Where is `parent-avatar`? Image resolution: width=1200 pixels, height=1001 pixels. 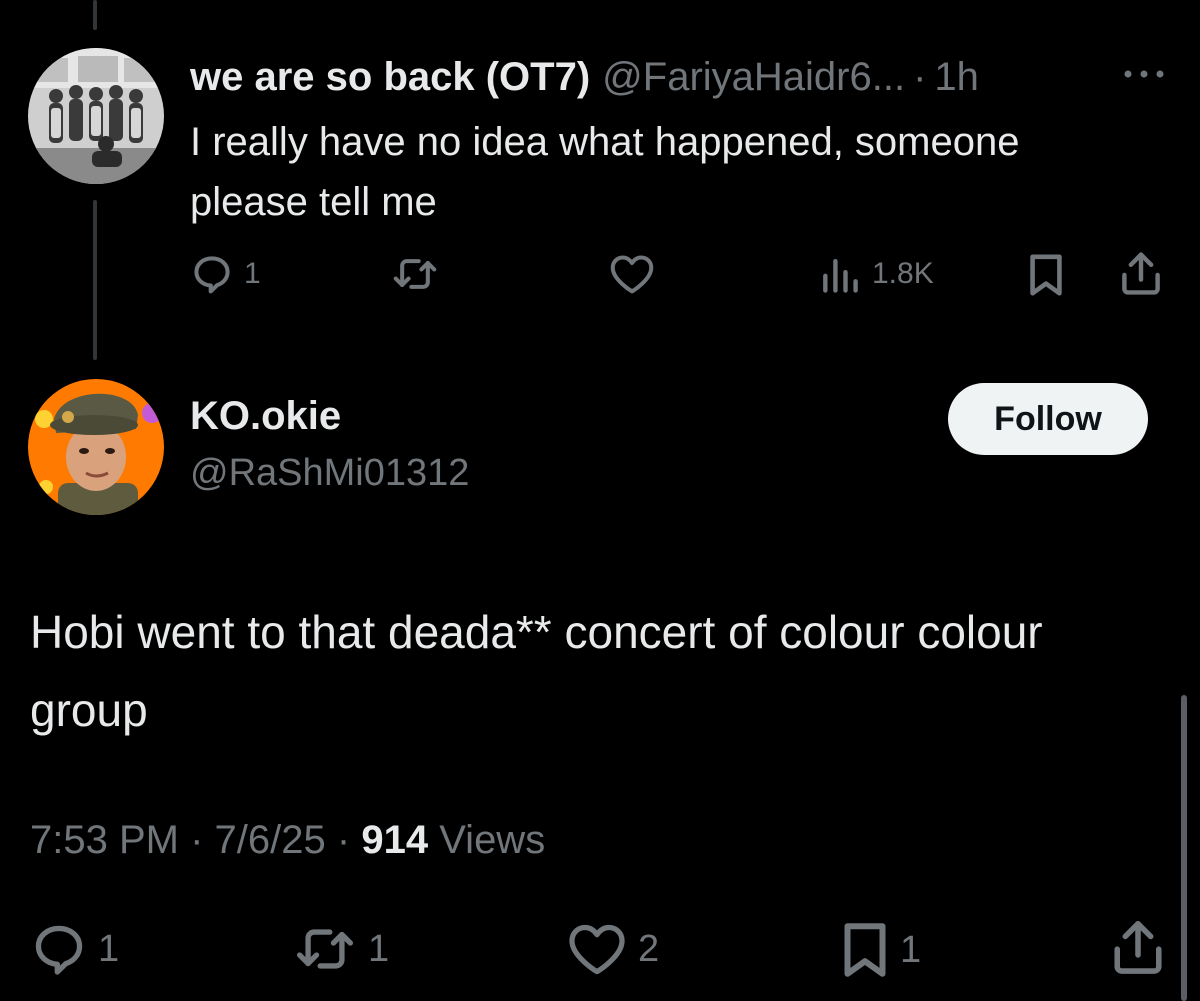 parent-avatar is located at coordinates (96, 116).